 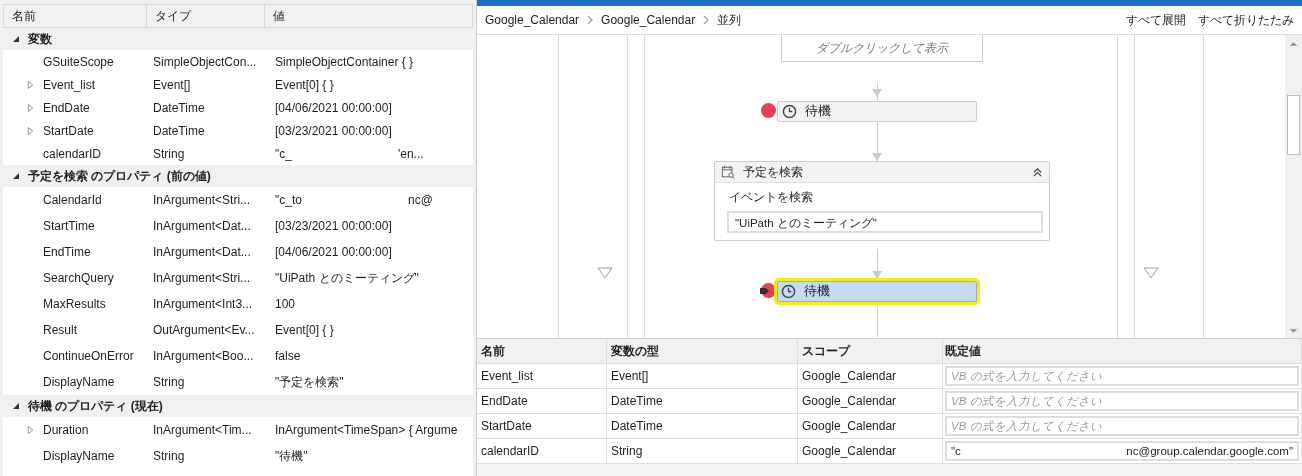 I want to click on property-name: Result, so click(x=60, y=330).